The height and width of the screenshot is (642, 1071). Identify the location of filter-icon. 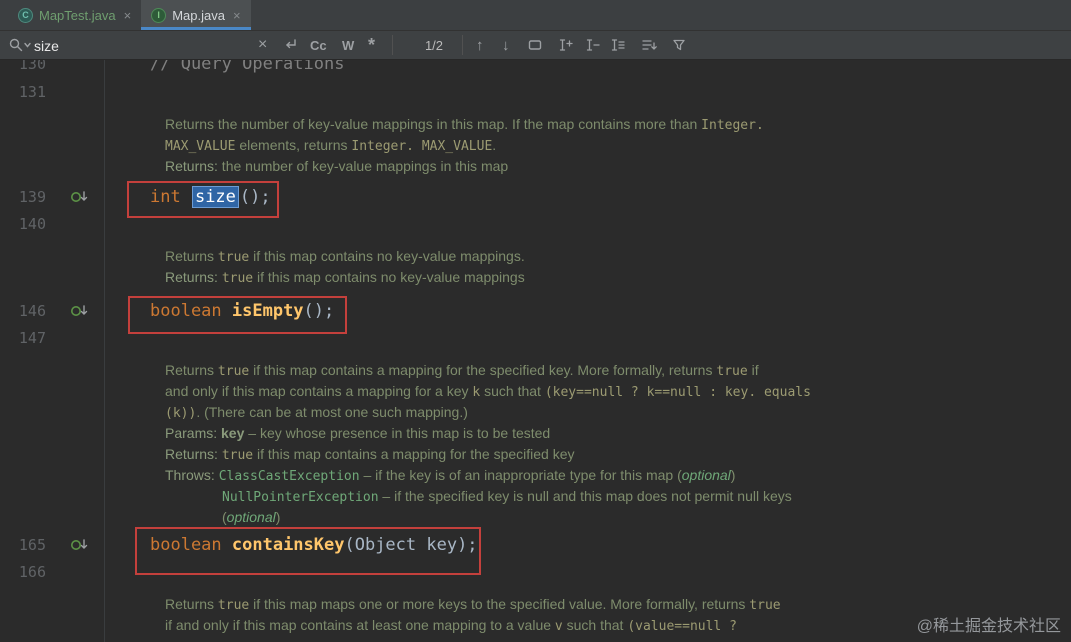
(679, 45).